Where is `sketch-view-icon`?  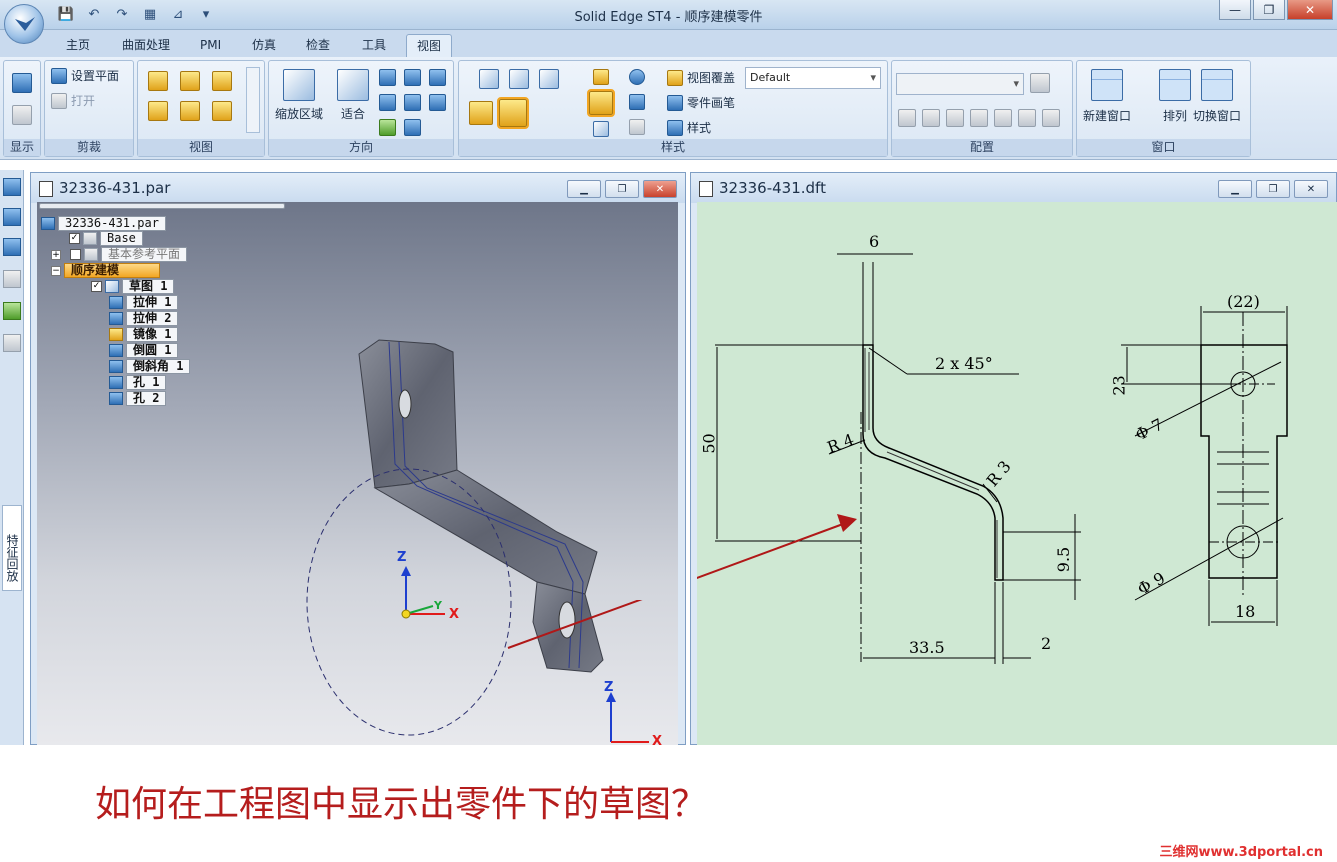
sketch-view-icon is located at coordinates (437, 102).